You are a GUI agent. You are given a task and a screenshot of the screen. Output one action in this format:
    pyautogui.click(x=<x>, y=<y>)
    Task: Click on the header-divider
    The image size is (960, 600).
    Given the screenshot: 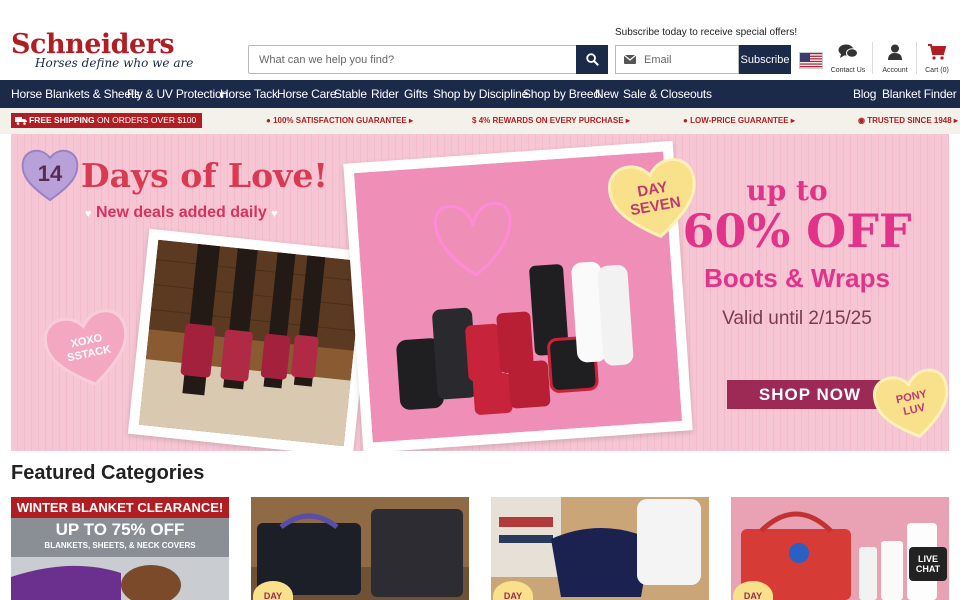 What is the action you would take?
    pyautogui.click(x=872, y=58)
    